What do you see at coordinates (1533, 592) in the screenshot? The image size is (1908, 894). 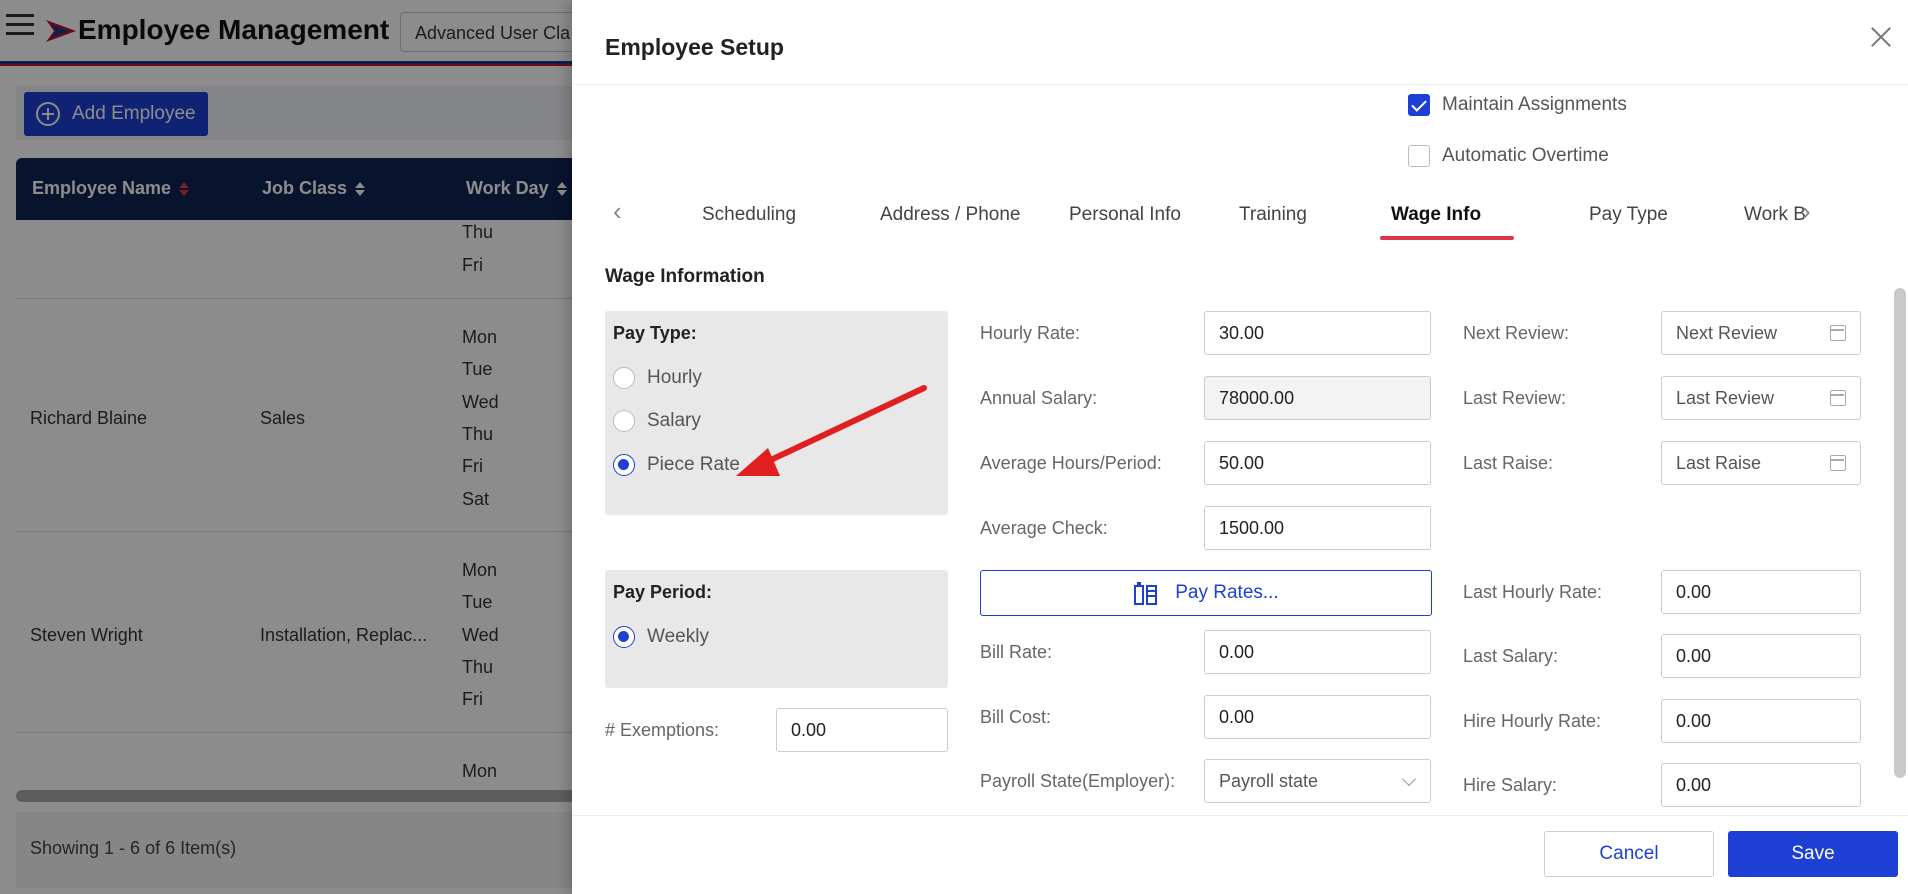 I see `last-hourly-rate-label: Last Hourly Rate:` at bounding box center [1533, 592].